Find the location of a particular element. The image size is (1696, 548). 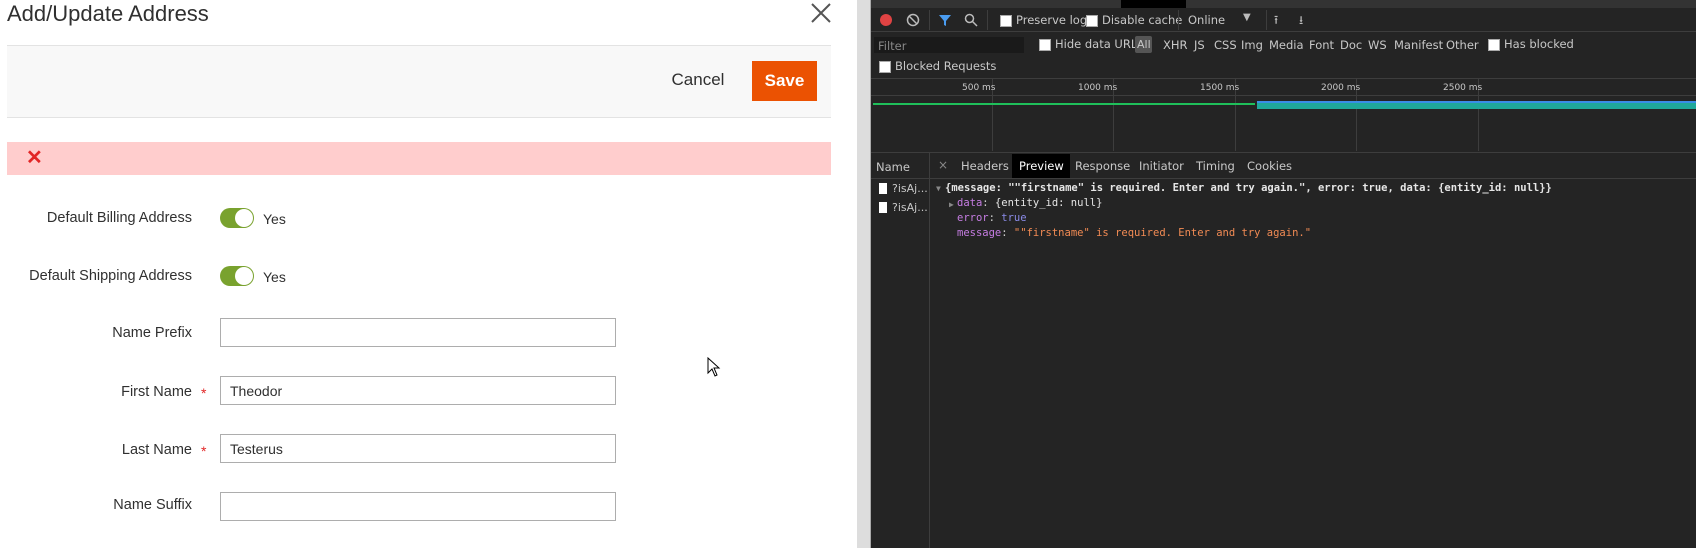

hide-data-urls-checkbox is located at coordinates (1045, 45).